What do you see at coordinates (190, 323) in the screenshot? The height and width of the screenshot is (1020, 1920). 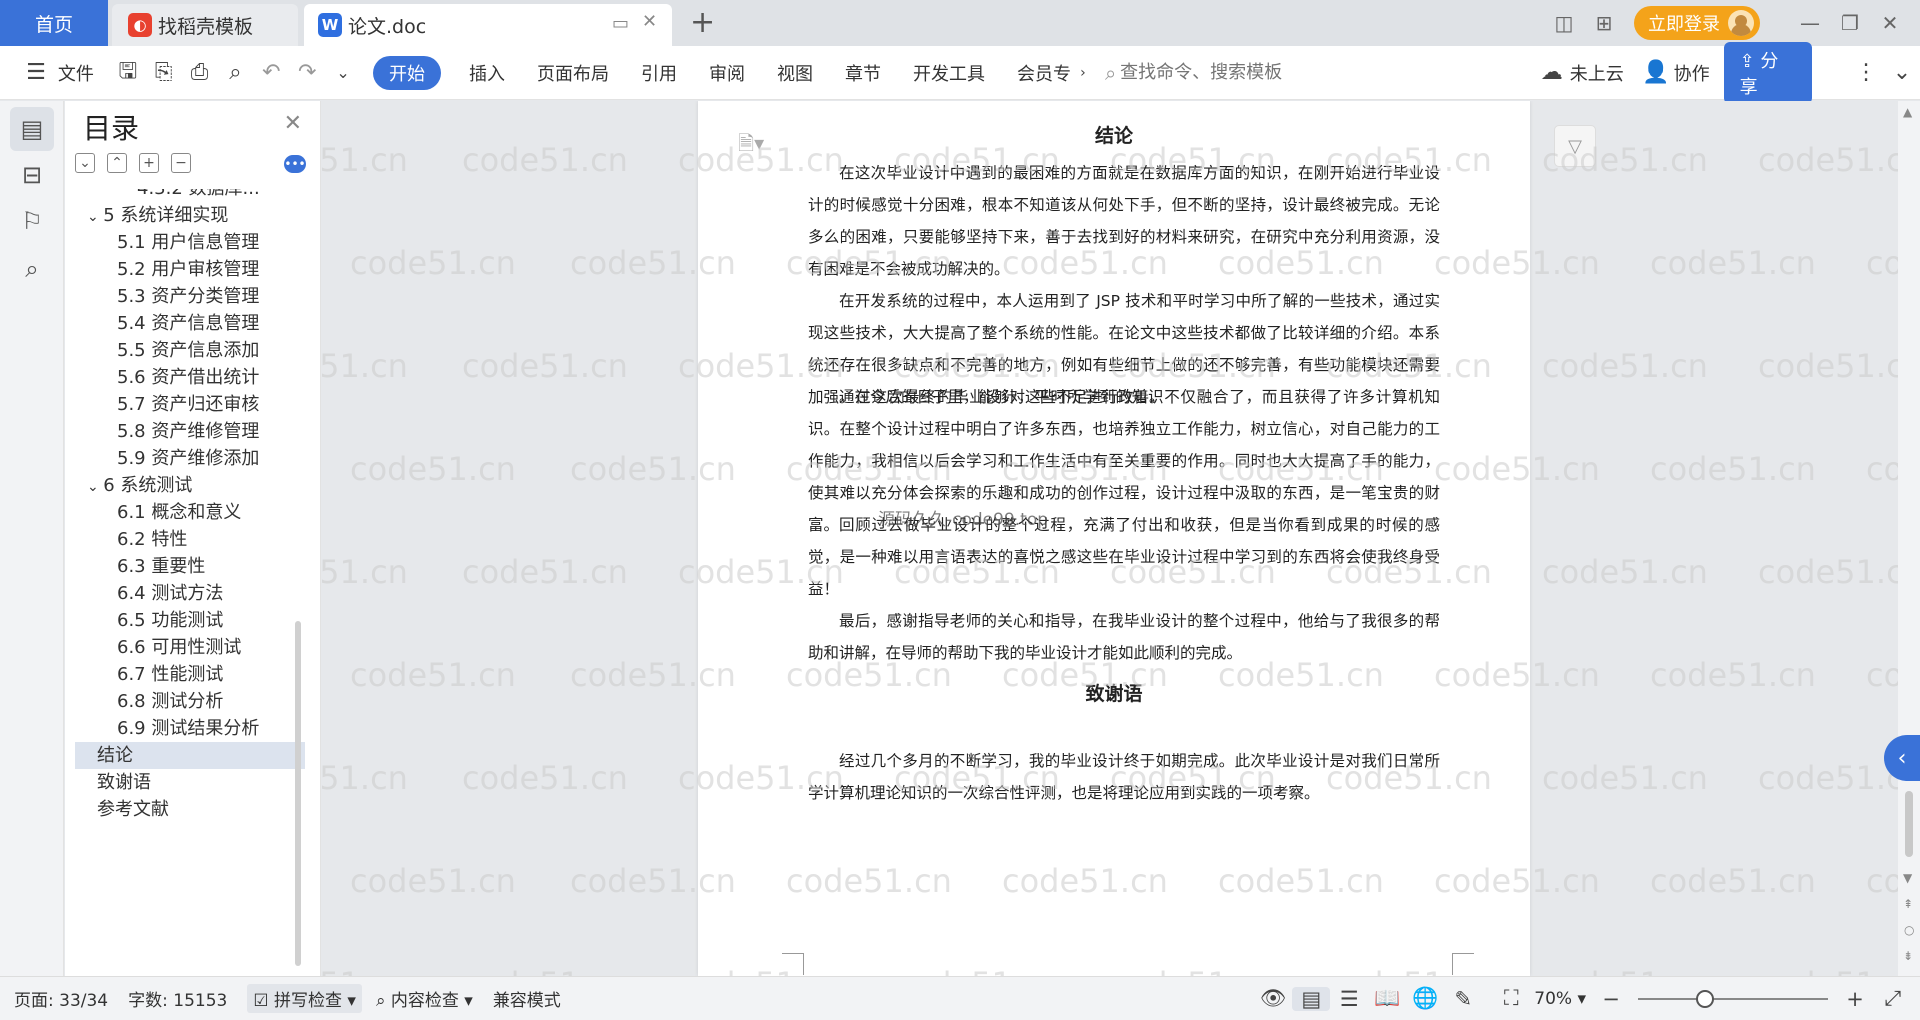 I see `toc-item: 5.4 资产信息管理` at bounding box center [190, 323].